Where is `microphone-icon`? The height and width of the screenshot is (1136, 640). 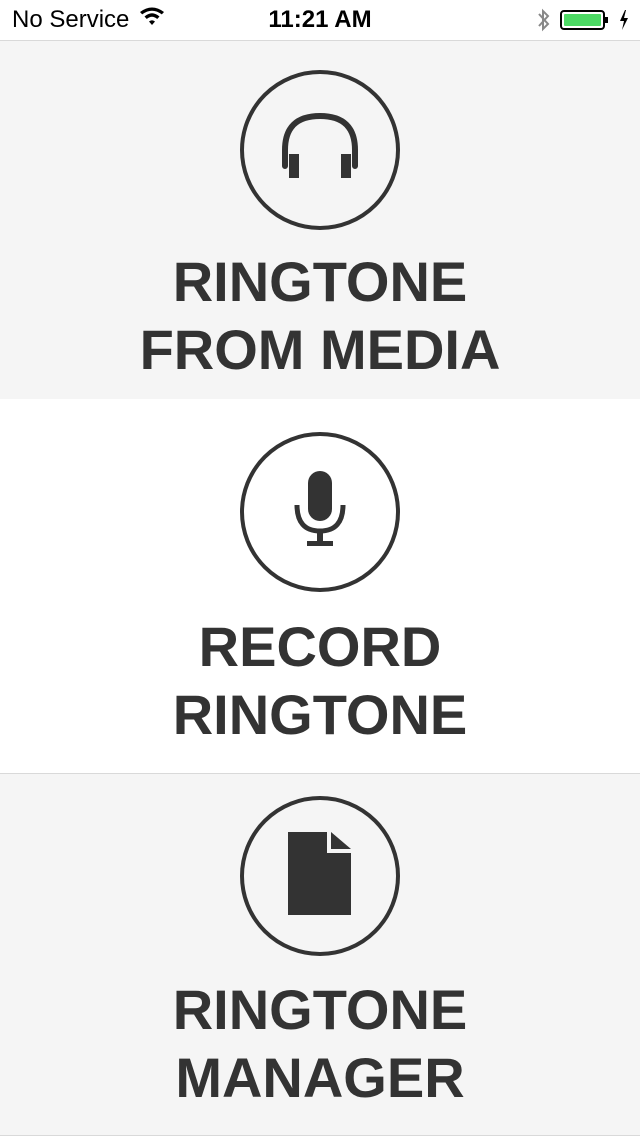 microphone-icon is located at coordinates (320, 512).